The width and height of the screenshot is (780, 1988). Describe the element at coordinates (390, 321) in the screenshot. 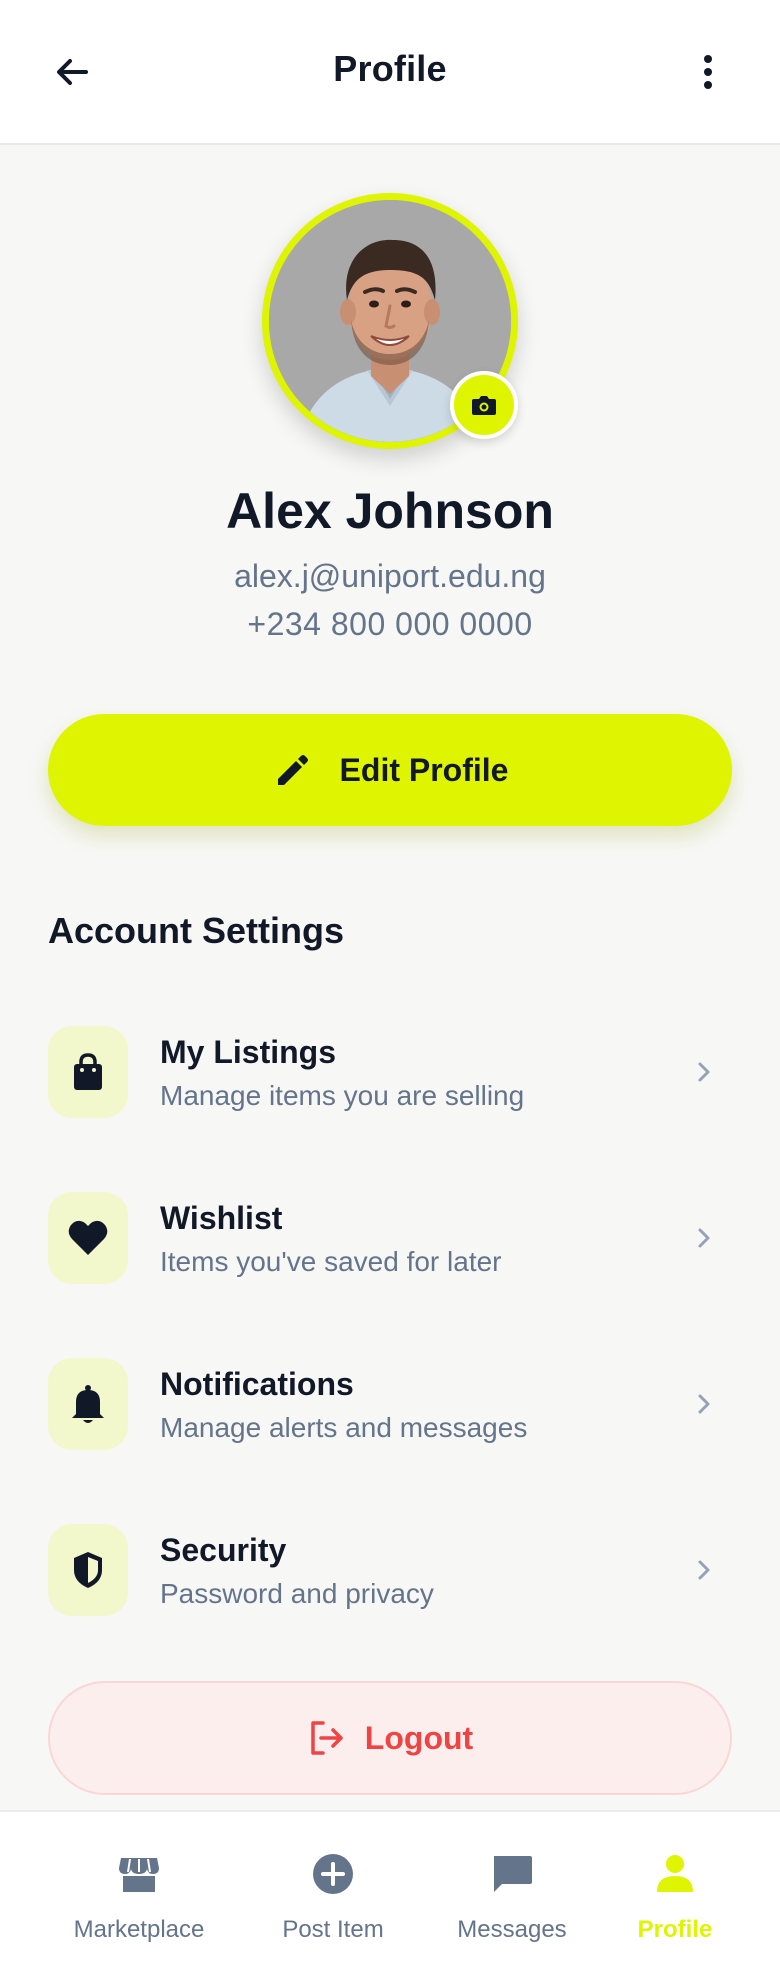

I see `avatar-container` at that location.